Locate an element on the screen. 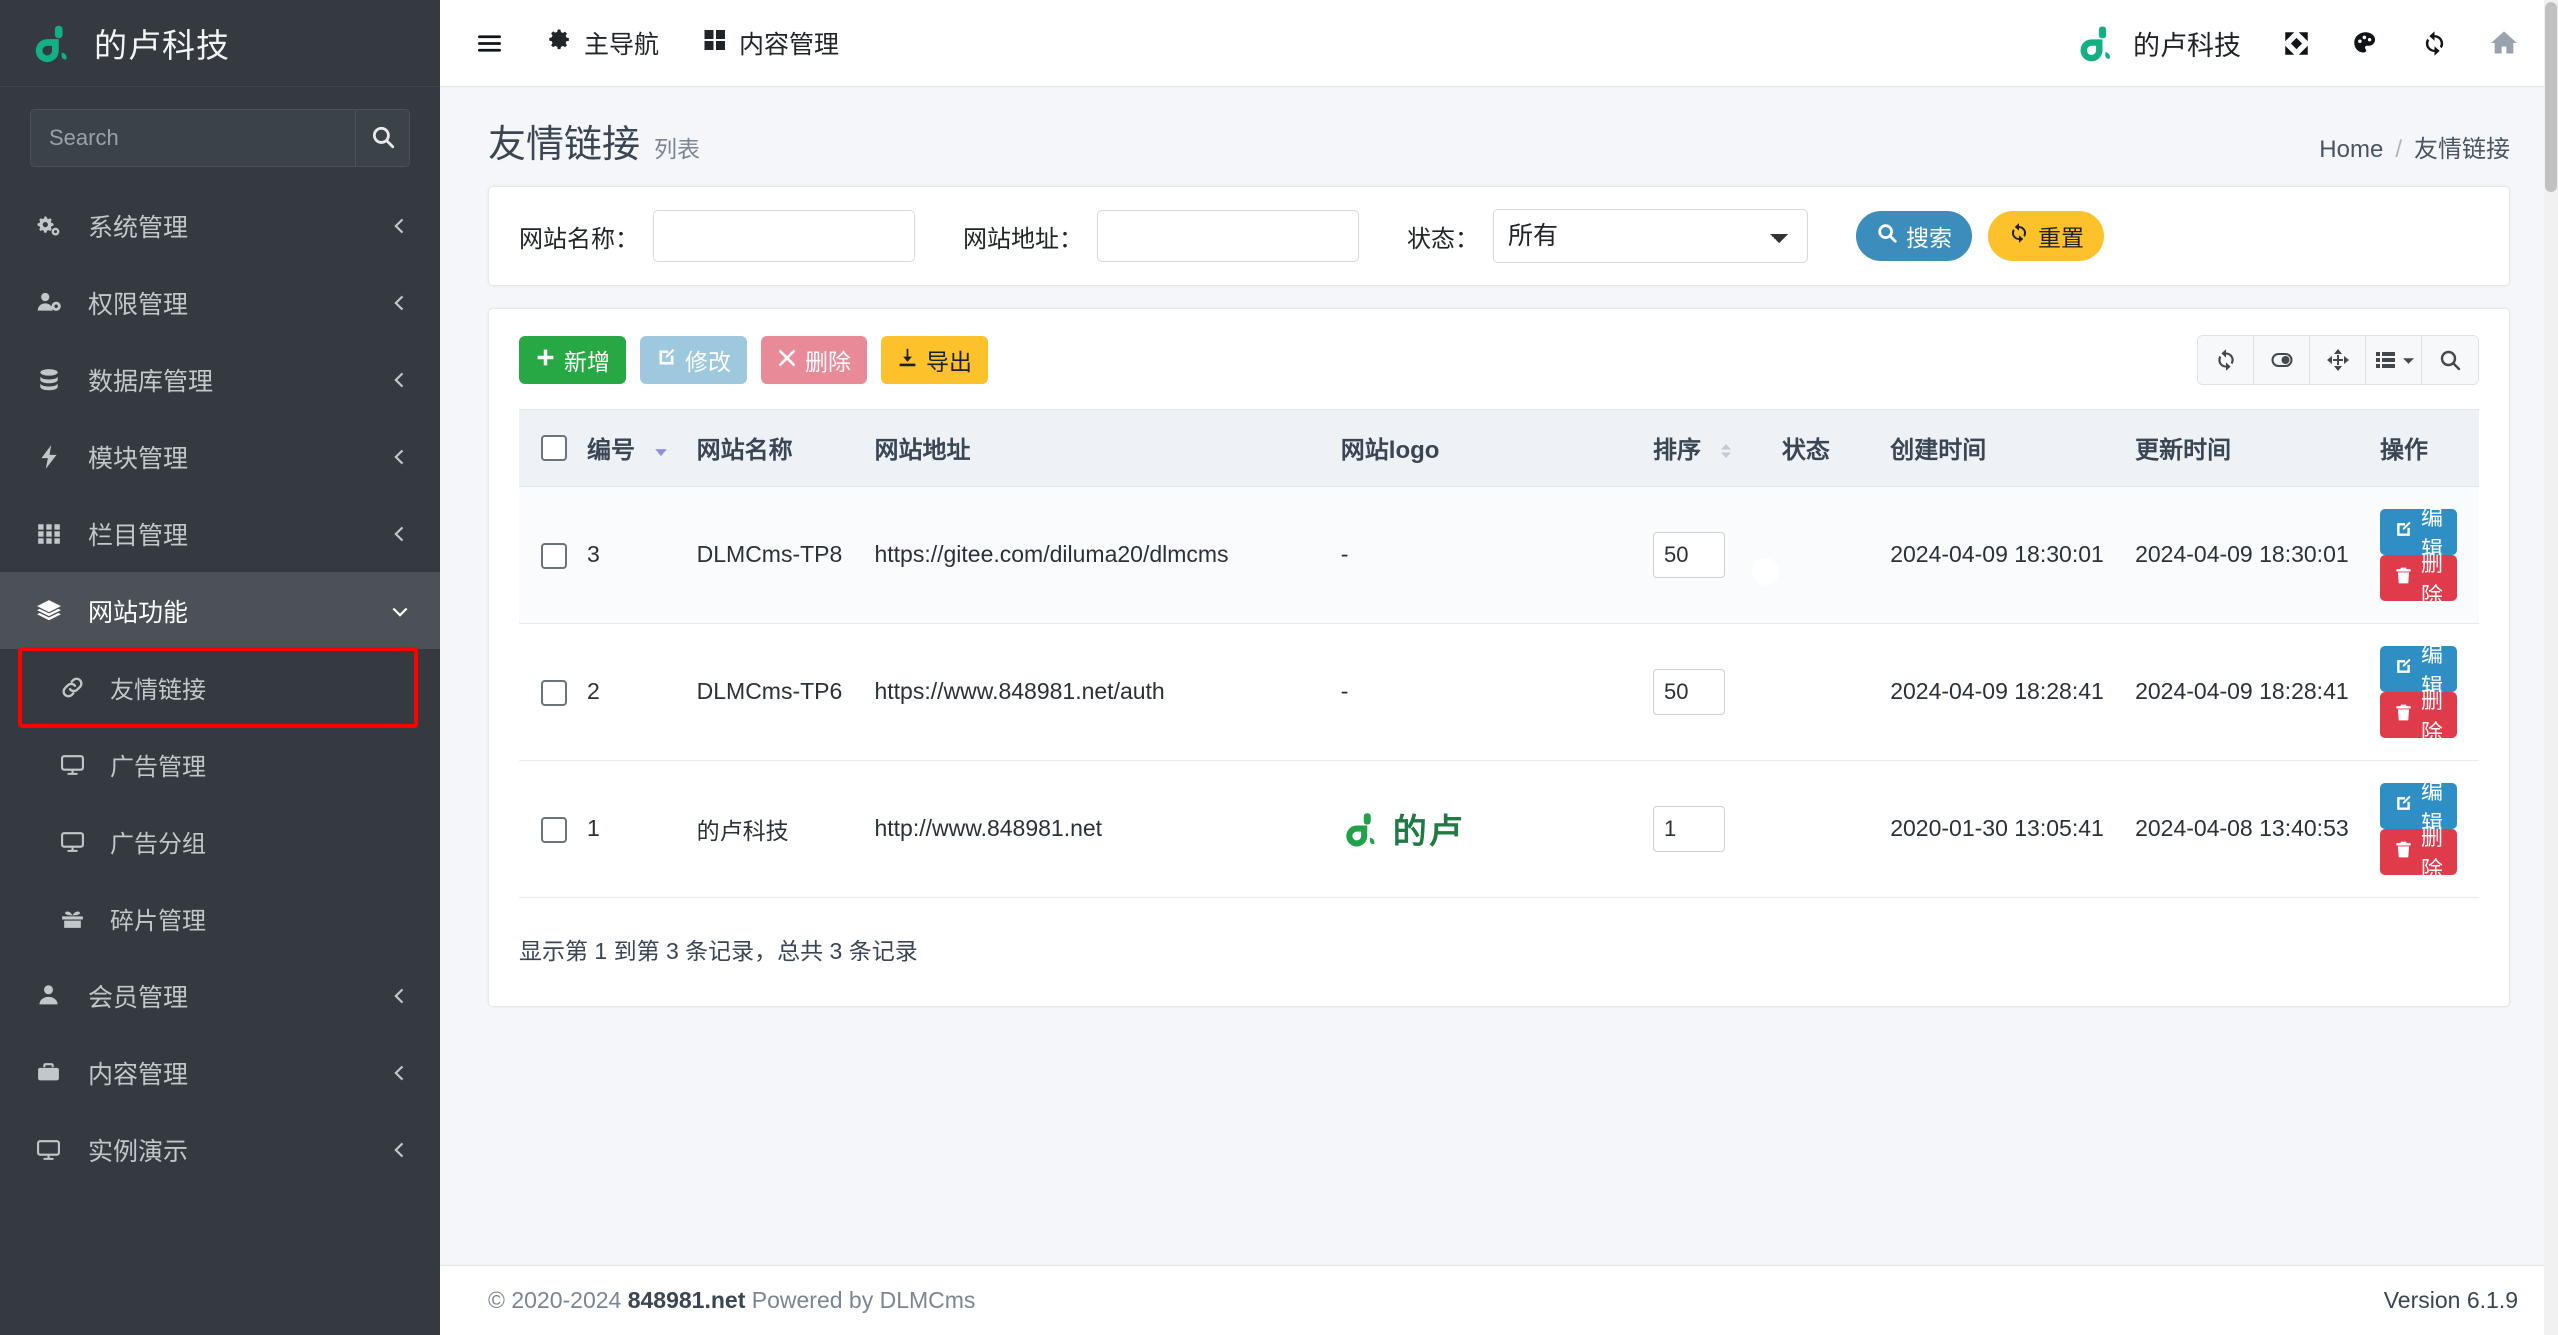  scrollbar-thumb is located at coordinates (2551, 97).